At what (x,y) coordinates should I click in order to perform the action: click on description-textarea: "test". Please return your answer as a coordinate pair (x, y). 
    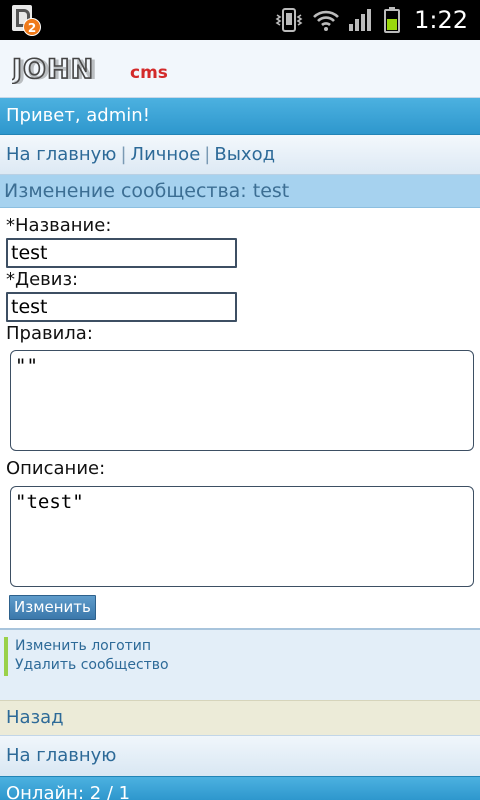
    Looking at the image, I should click on (242, 536).